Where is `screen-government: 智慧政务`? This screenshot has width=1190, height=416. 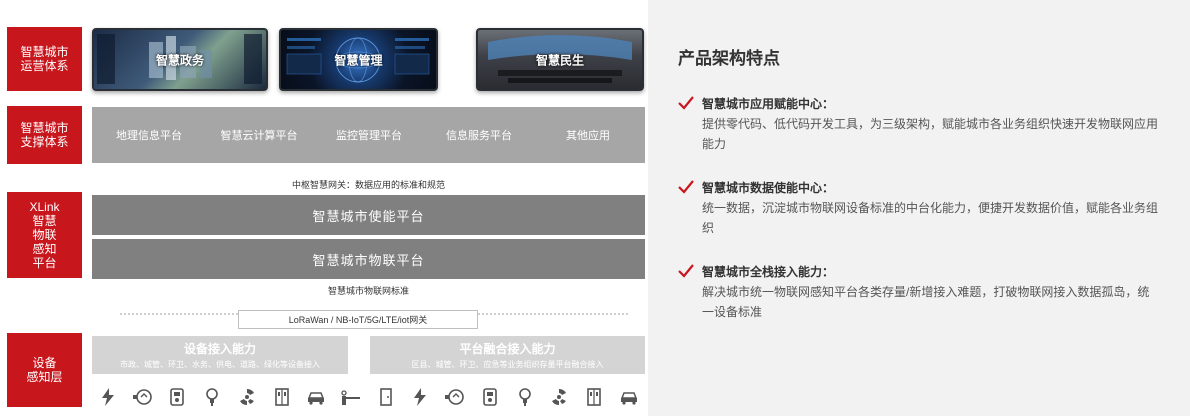
screen-government: 智慧政务 is located at coordinates (180, 59).